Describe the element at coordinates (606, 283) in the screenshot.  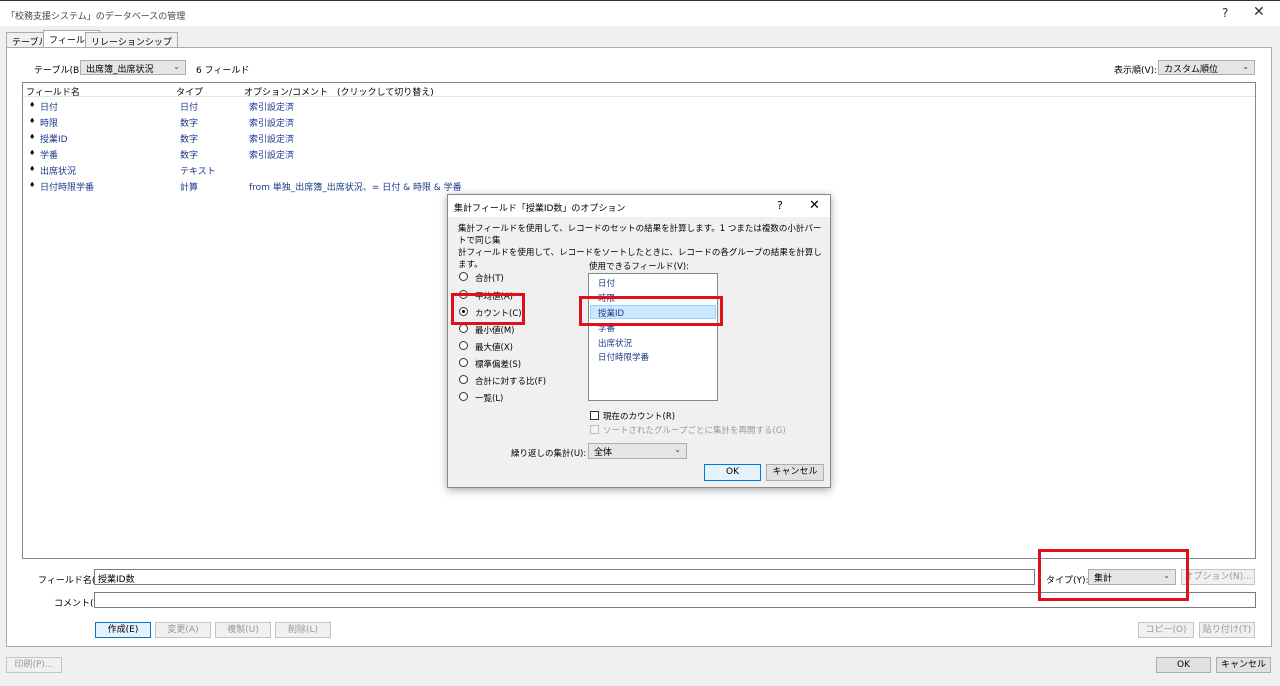
I see `list-item: 日付` at that location.